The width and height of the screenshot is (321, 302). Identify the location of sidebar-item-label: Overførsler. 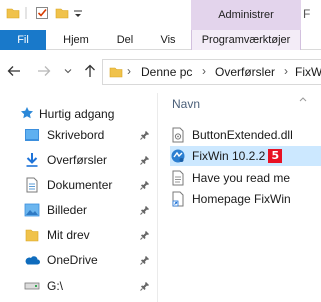
(77, 160).